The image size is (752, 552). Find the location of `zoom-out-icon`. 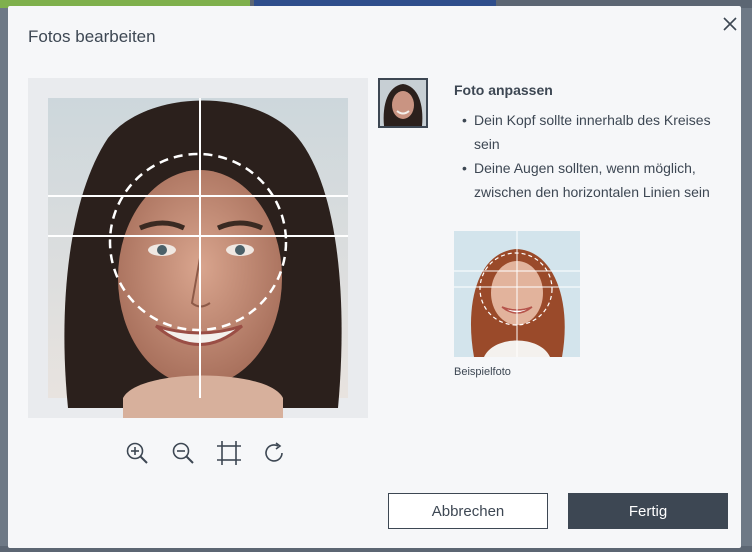

zoom-out-icon is located at coordinates (183, 453).